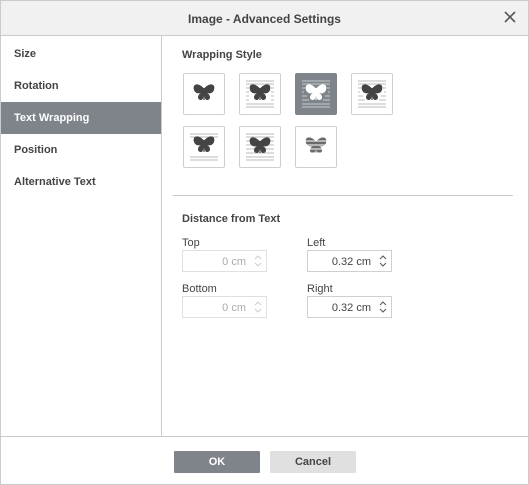  I want to click on sidebar-item-text-wrapping: Text Wrapping, so click(81, 118).